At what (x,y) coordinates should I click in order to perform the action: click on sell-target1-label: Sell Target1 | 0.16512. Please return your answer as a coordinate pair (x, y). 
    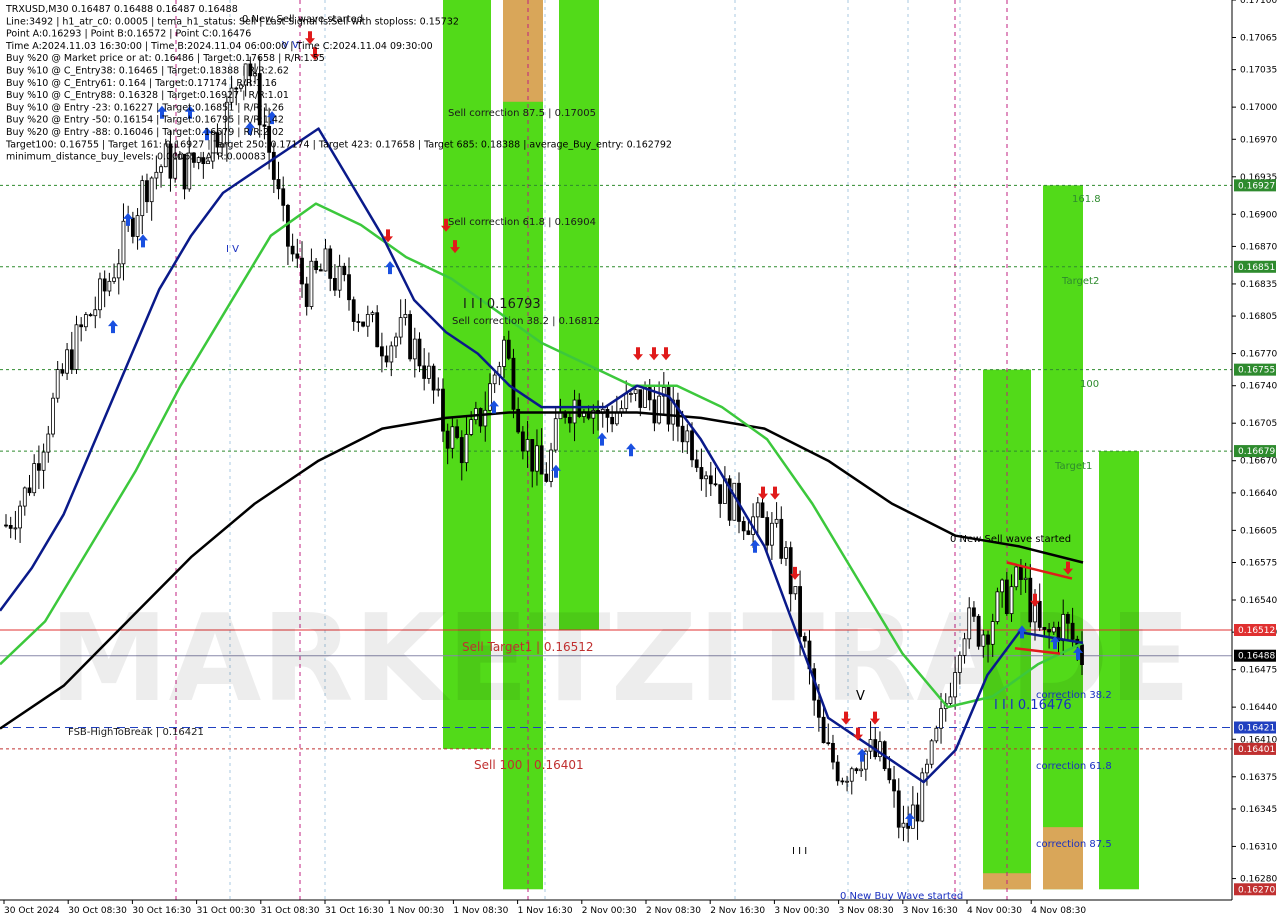
    Looking at the image, I should click on (528, 647).